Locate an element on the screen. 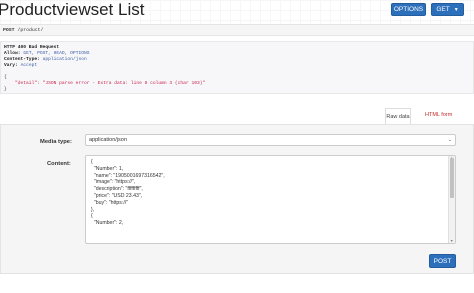  chevron-down-icon: ▼ is located at coordinates (456, 9).